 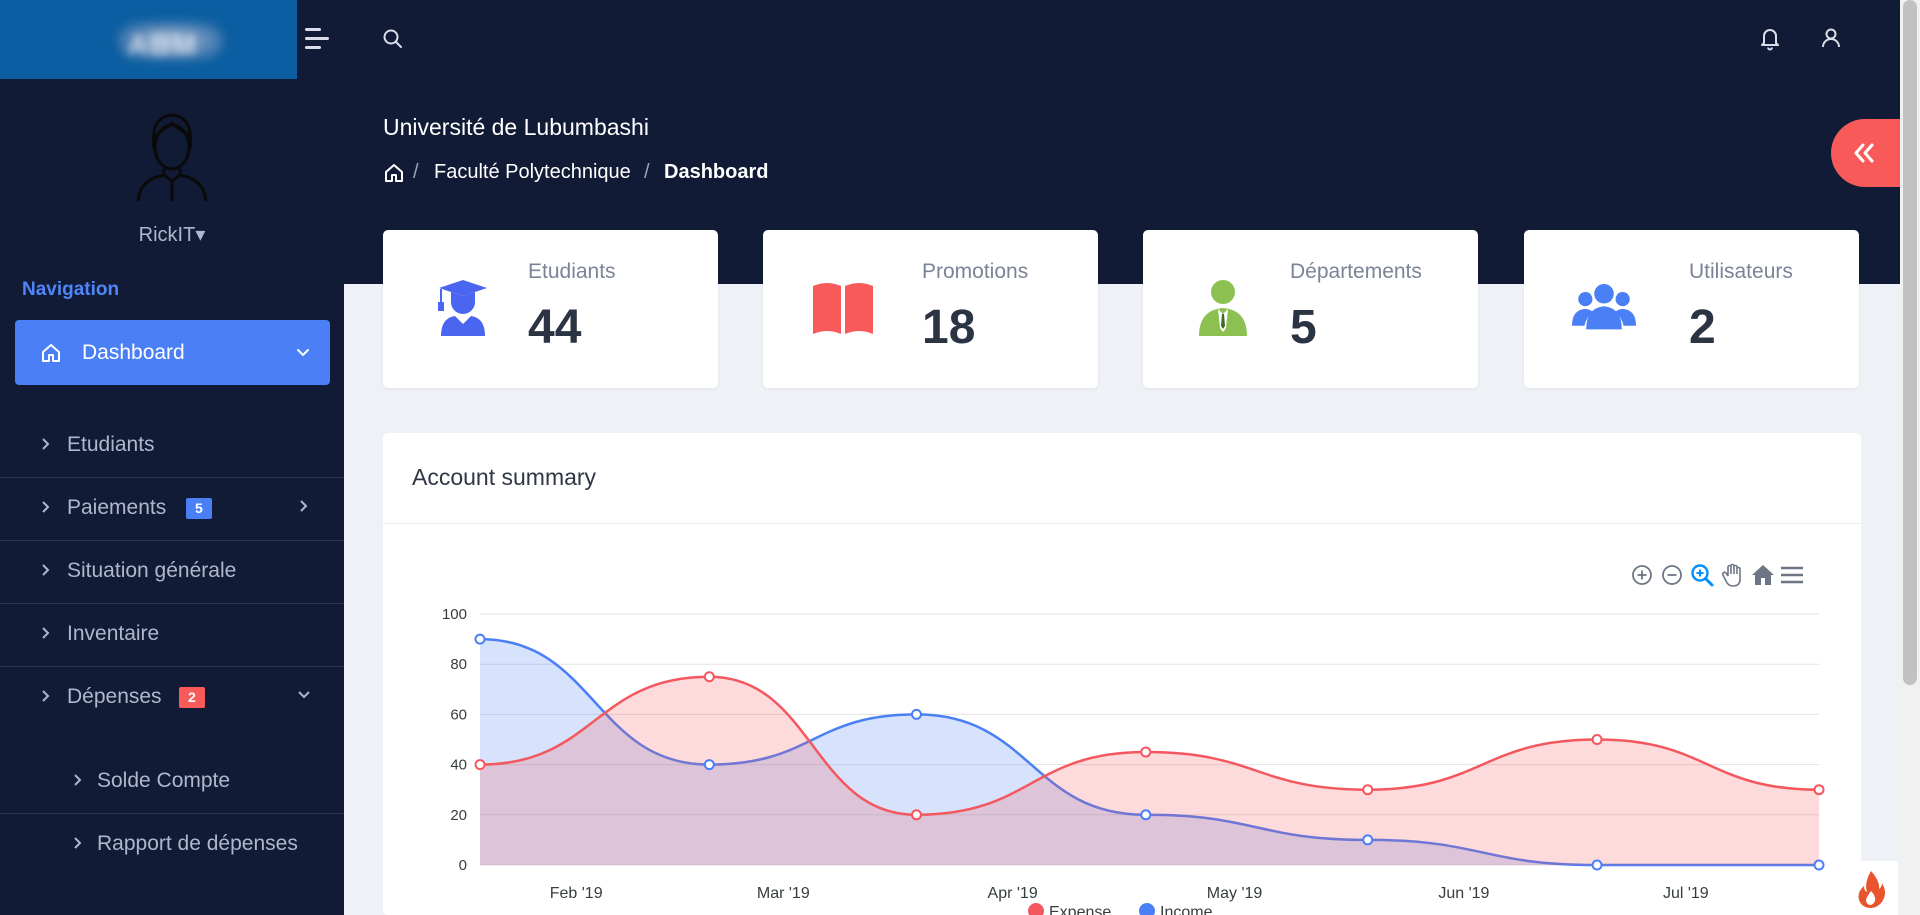 What do you see at coordinates (1149, 770) in the screenshot?
I see `series-area-expense` at bounding box center [1149, 770].